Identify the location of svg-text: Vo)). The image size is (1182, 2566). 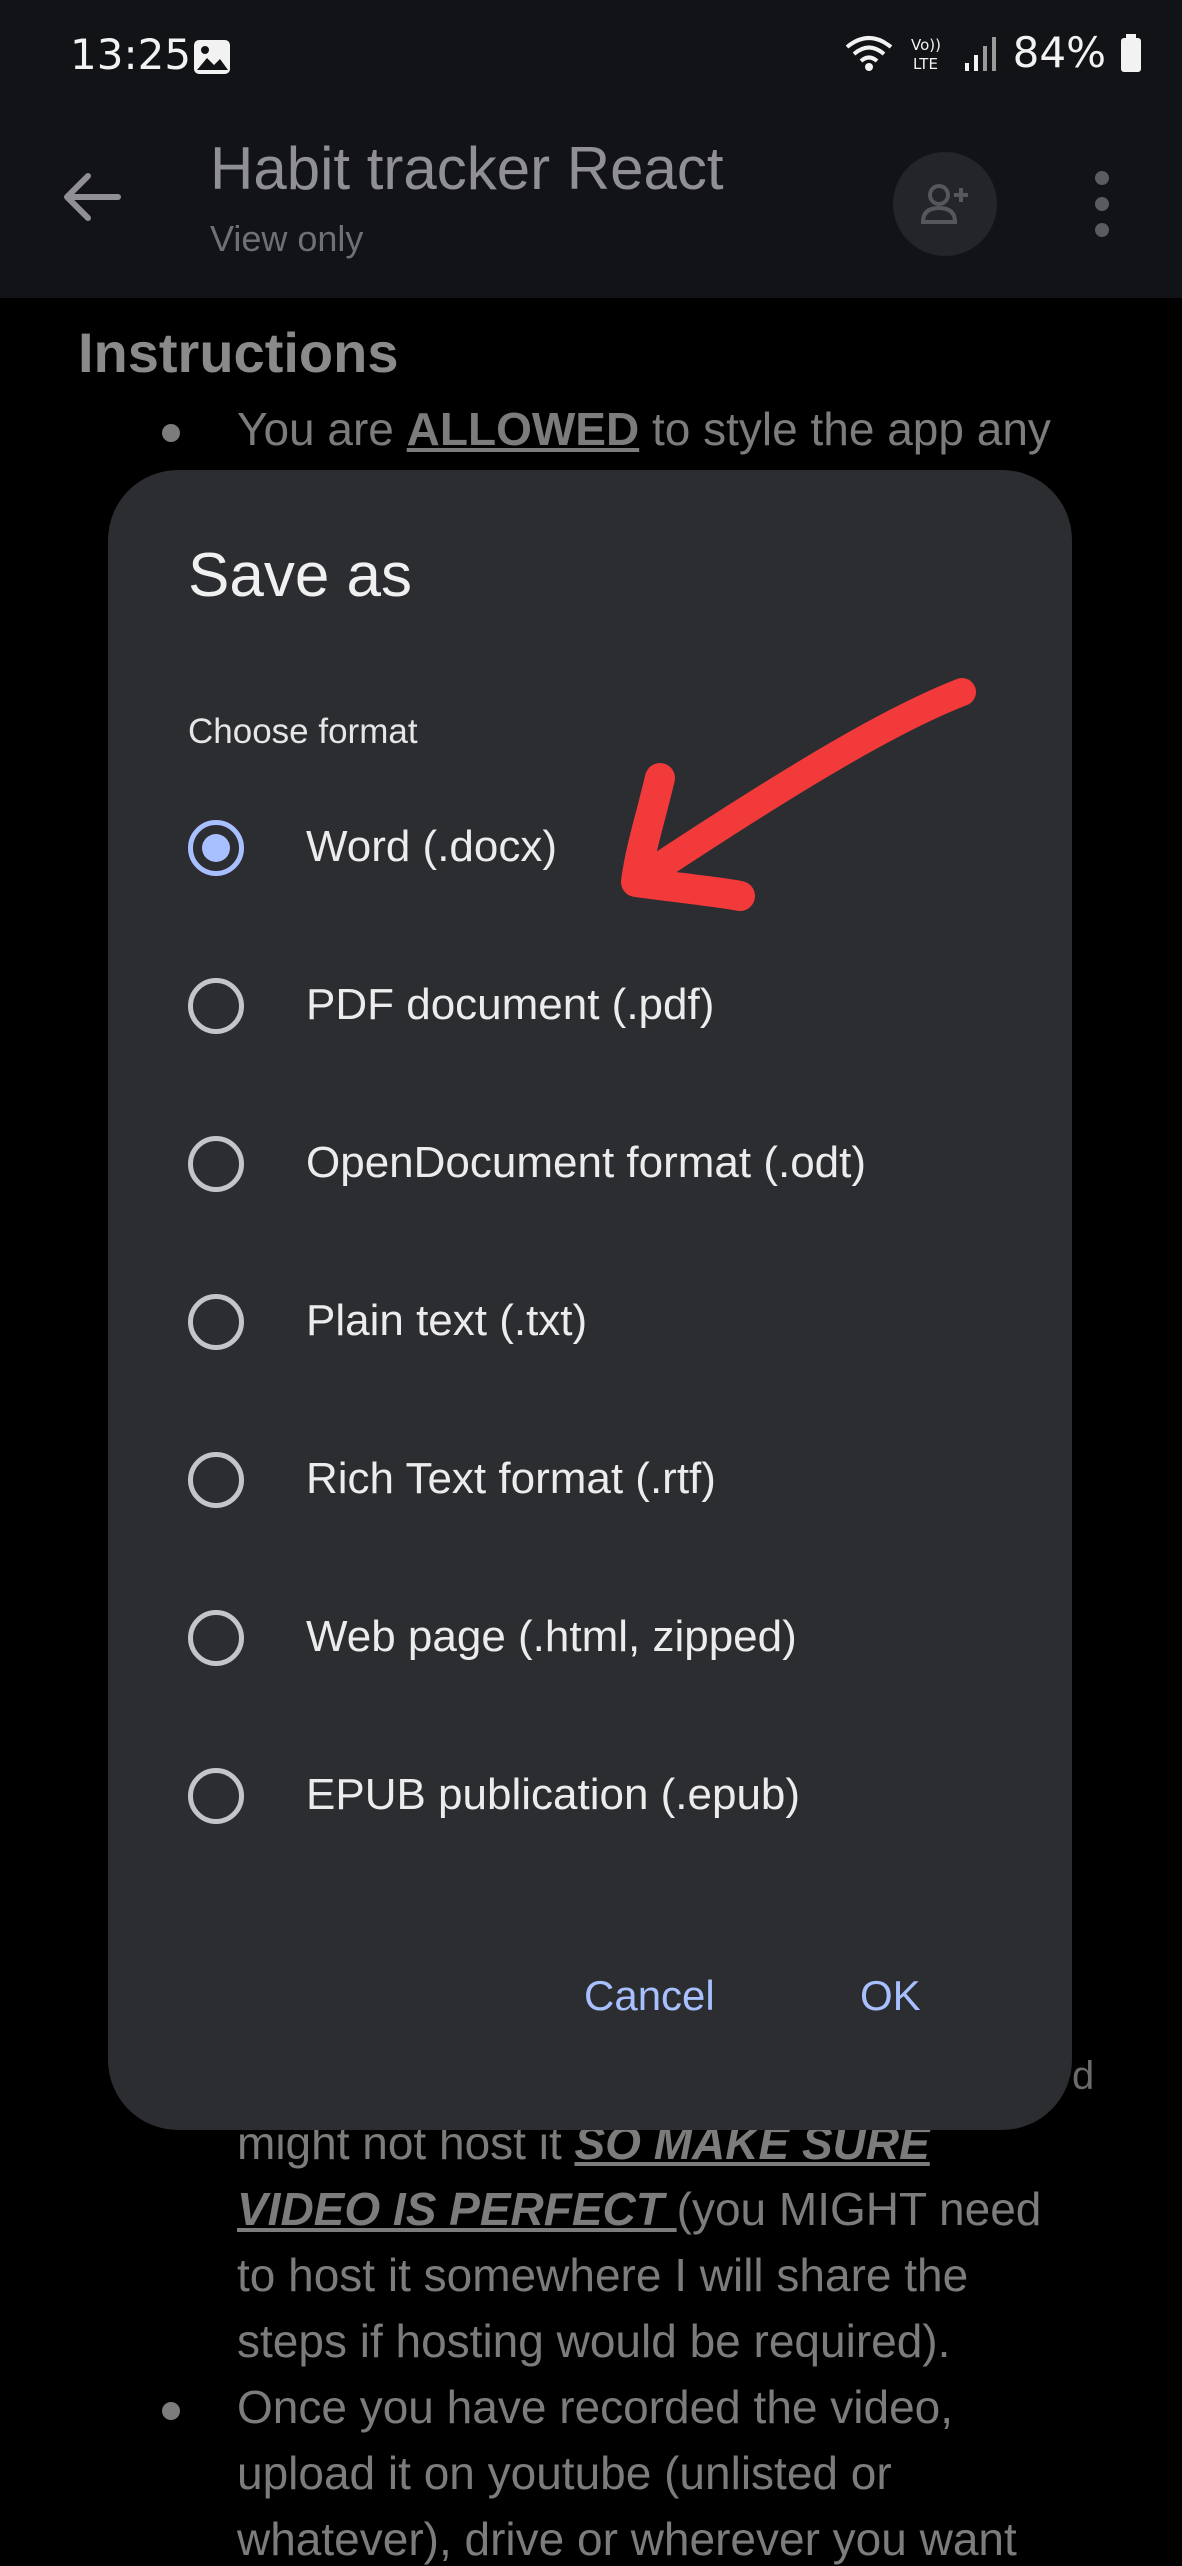
(926, 45).